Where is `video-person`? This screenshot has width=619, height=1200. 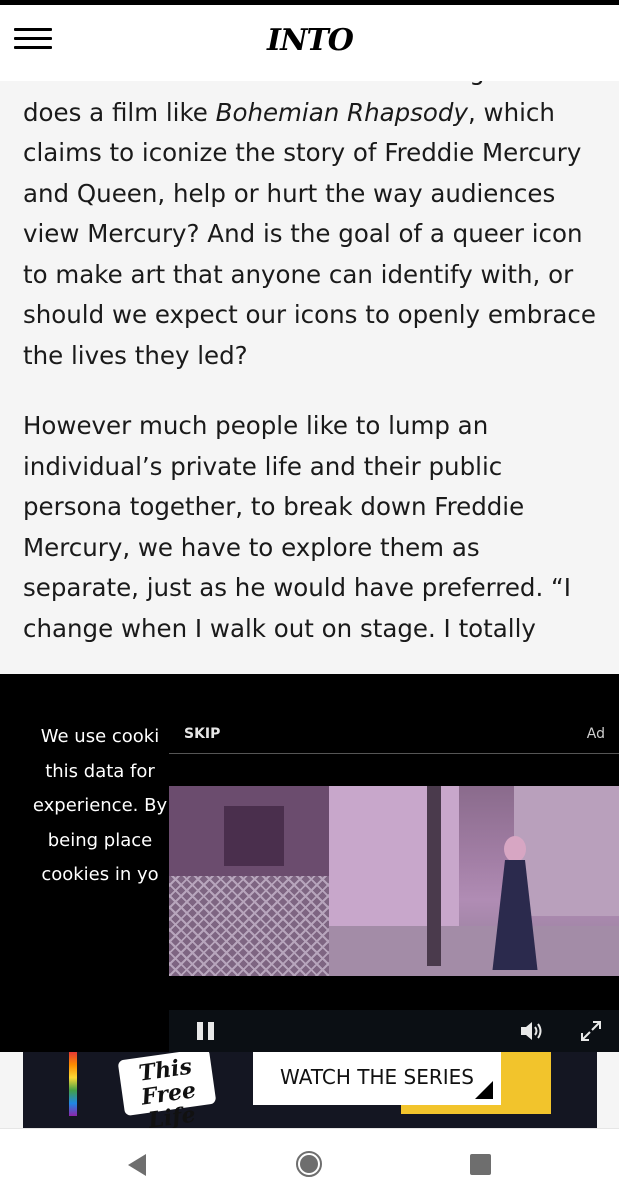 video-person is located at coordinates (515, 906).